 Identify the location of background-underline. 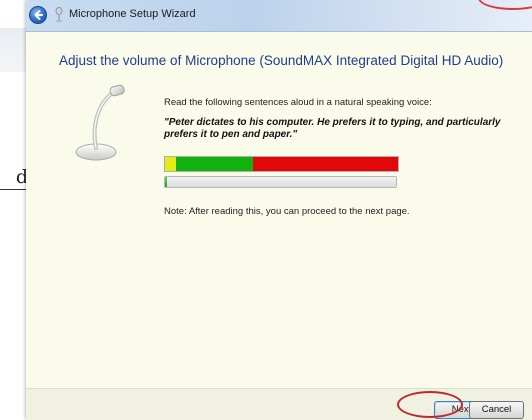
(13, 189).